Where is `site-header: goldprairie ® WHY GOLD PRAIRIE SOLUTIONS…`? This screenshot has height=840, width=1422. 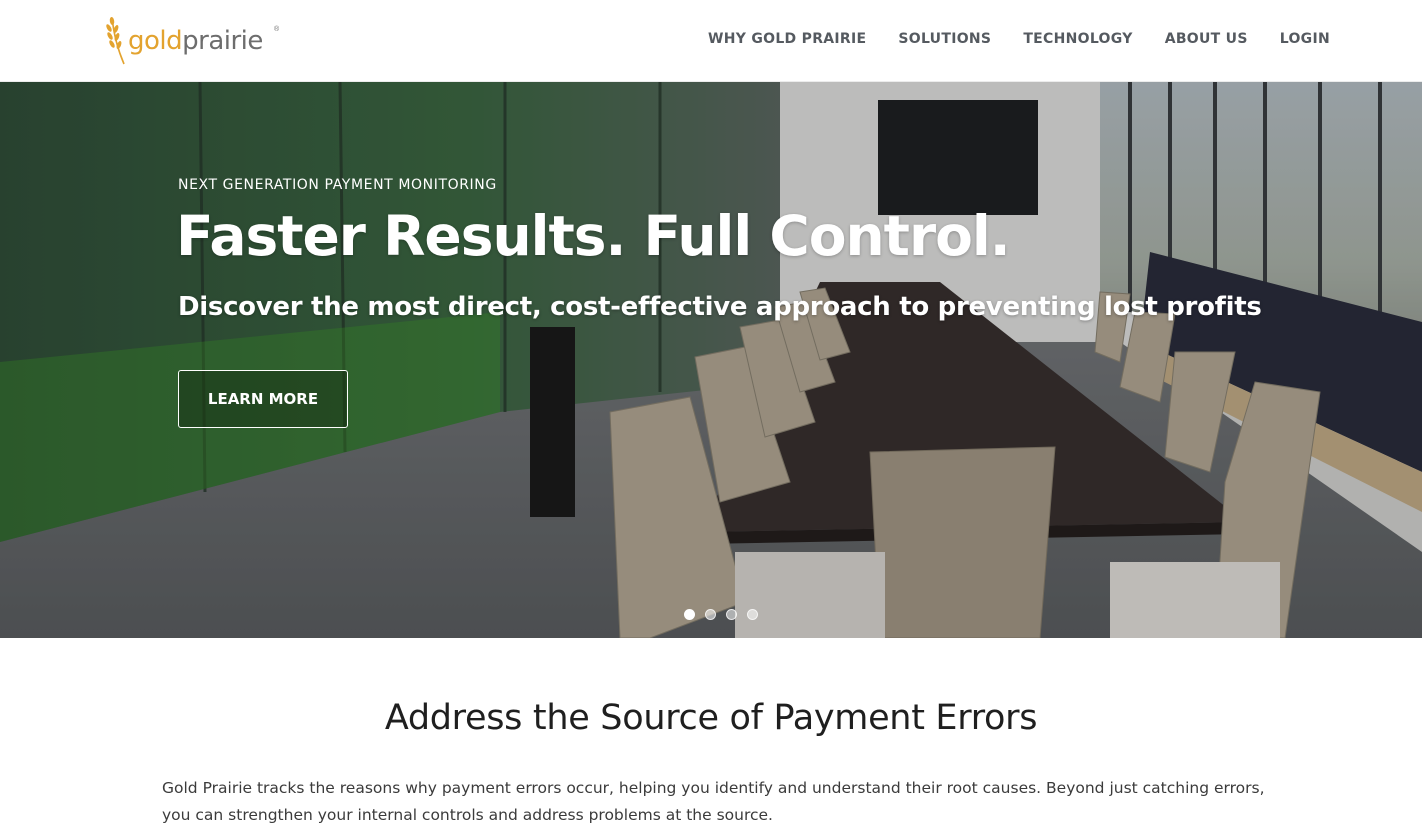 site-header: goldprairie ® WHY GOLD PRAIRIE SOLUTIONS… is located at coordinates (711, 41).